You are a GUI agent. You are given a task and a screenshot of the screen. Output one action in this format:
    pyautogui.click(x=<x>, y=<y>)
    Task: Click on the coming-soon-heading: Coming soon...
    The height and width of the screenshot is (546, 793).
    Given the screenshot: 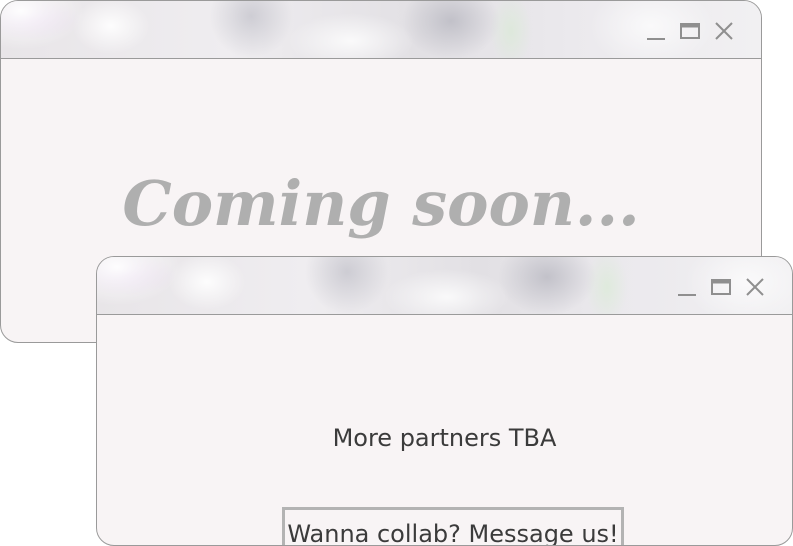 What is the action you would take?
    pyautogui.click(x=381, y=203)
    